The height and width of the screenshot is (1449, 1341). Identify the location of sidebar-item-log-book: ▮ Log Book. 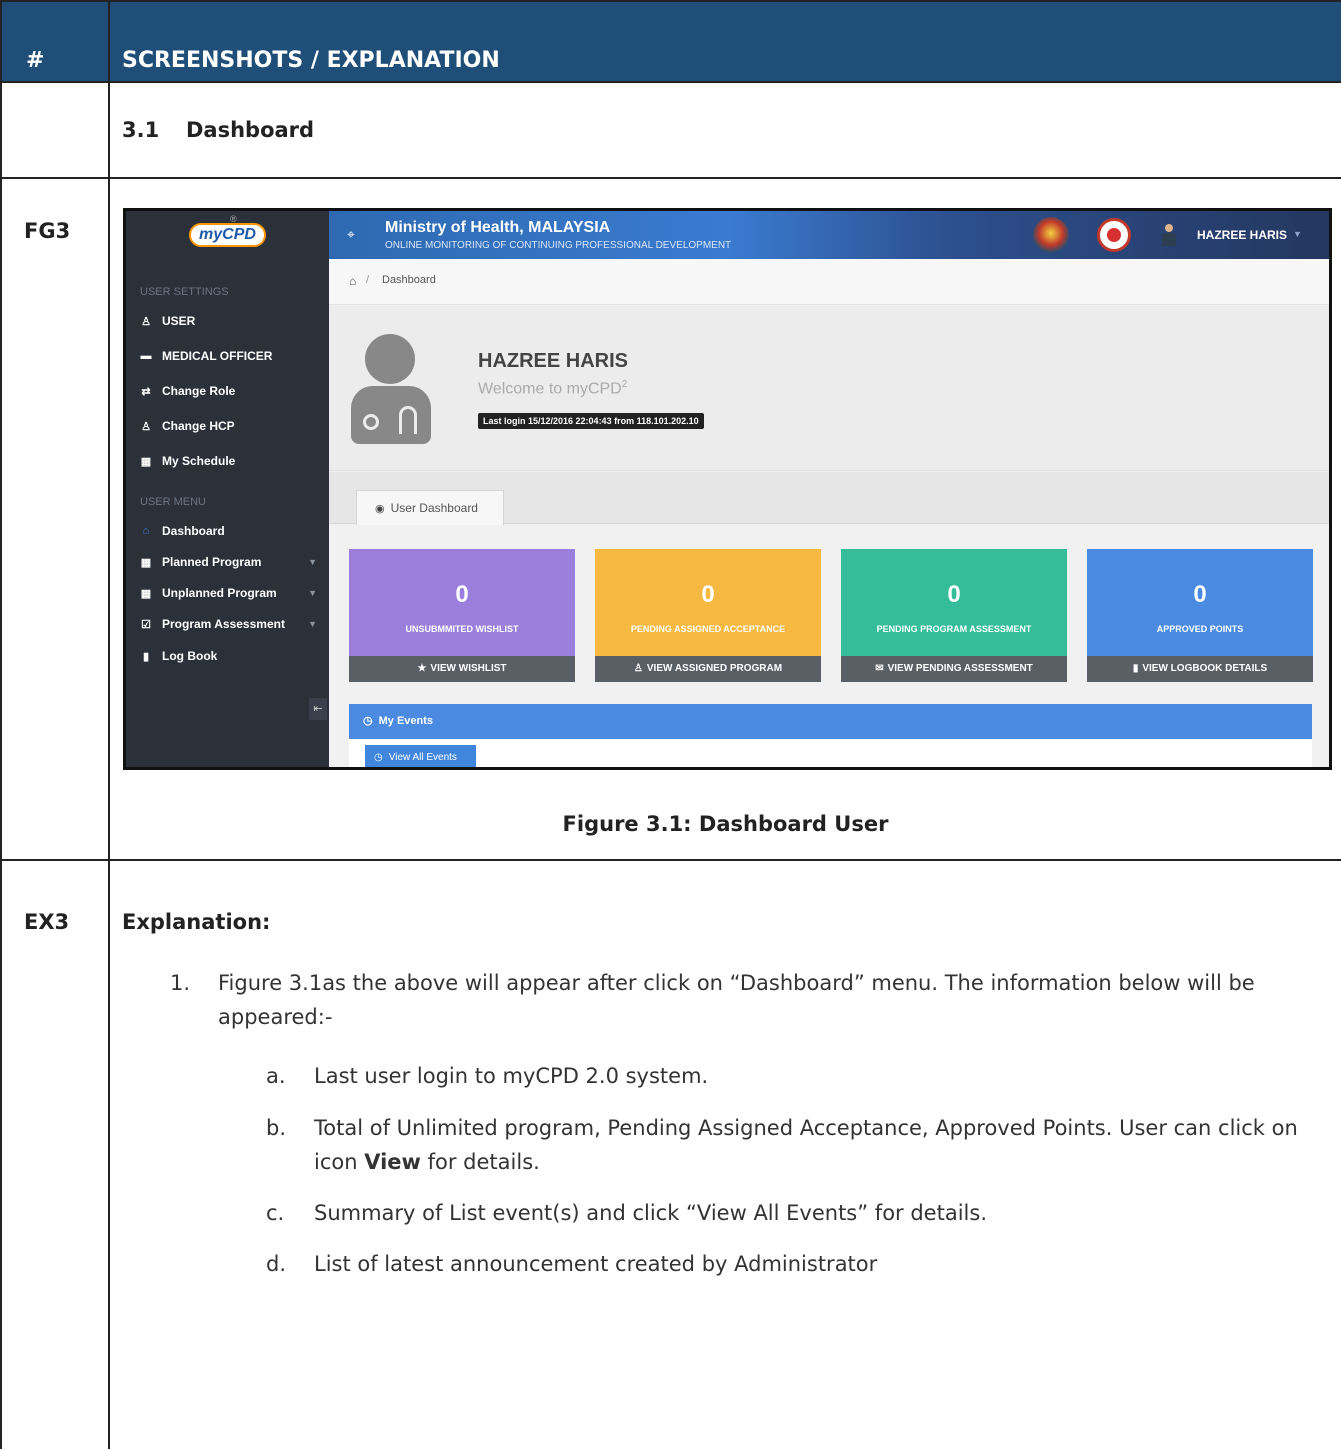
(232, 656).